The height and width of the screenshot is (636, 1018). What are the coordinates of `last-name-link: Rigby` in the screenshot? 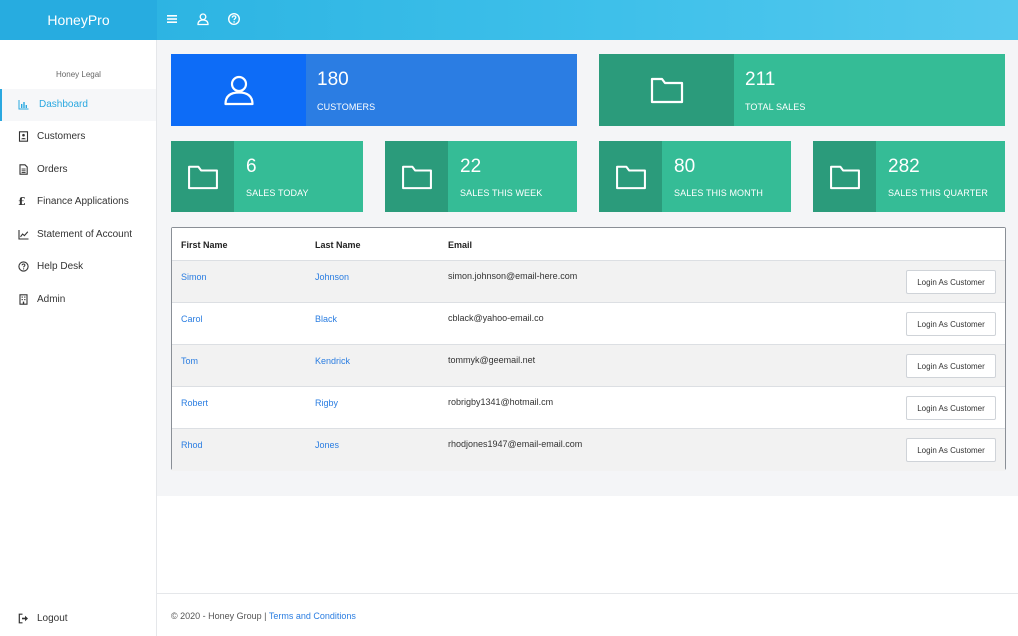 It's located at (326, 403).